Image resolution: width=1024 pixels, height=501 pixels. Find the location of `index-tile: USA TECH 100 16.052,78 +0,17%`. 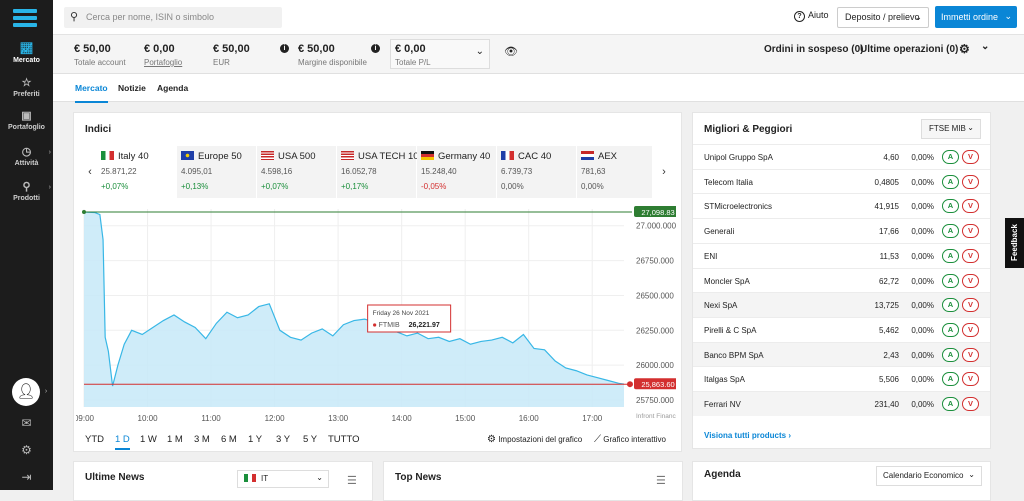

index-tile: USA TECH 100 16.052,78 +0,17% is located at coordinates (380, 172).